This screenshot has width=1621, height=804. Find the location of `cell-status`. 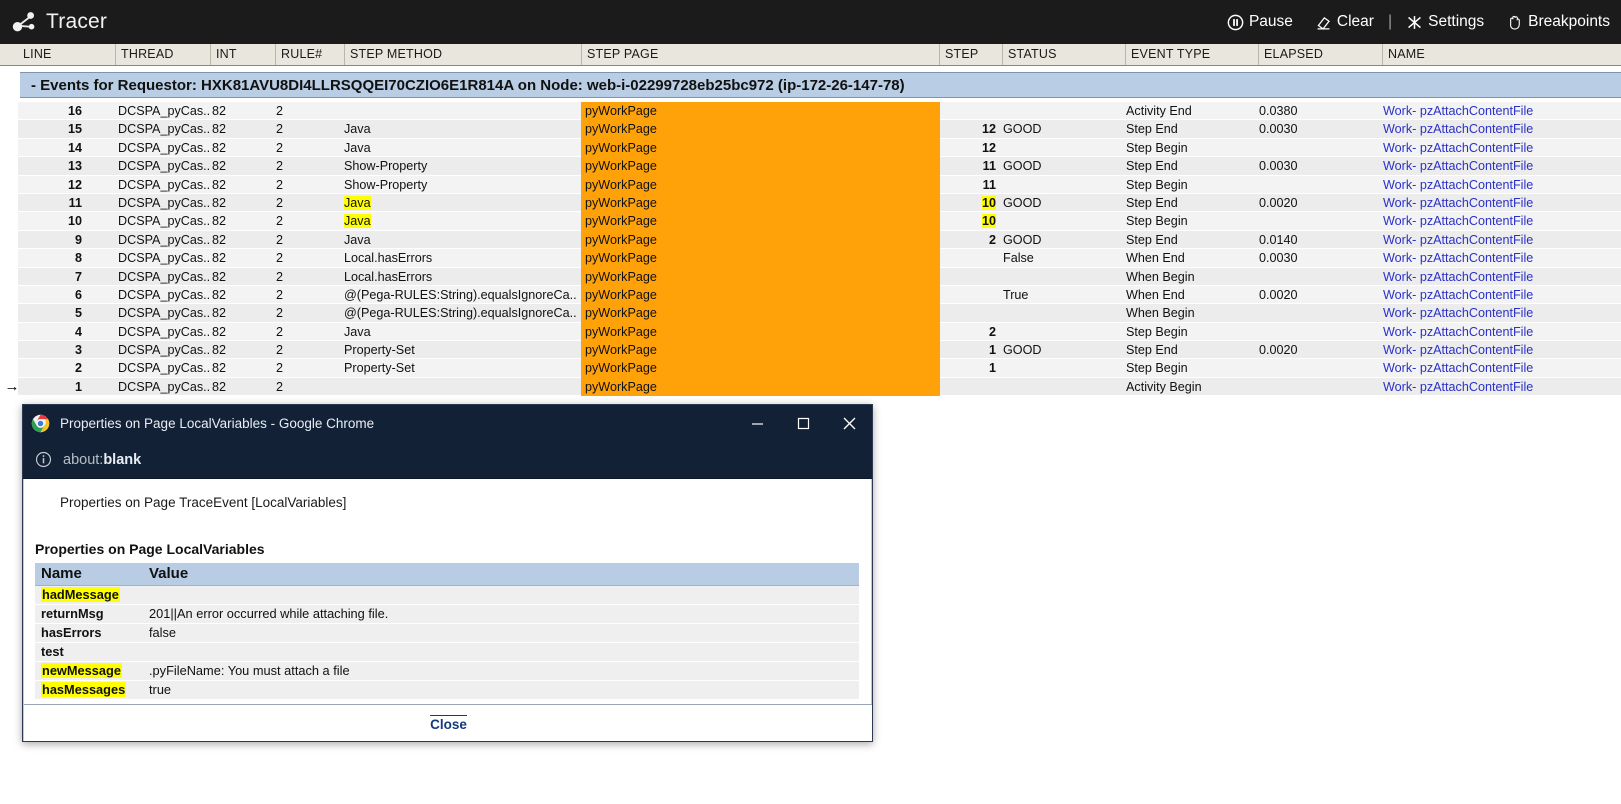

cell-status is located at coordinates (1058, 332).